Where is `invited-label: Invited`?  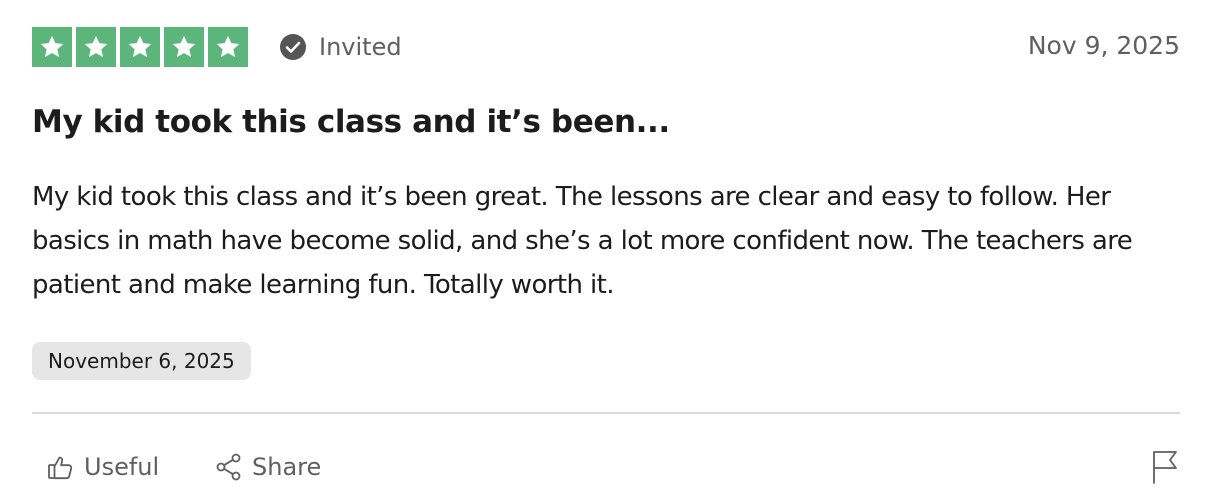 invited-label: Invited is located at coordinates (360, 47).